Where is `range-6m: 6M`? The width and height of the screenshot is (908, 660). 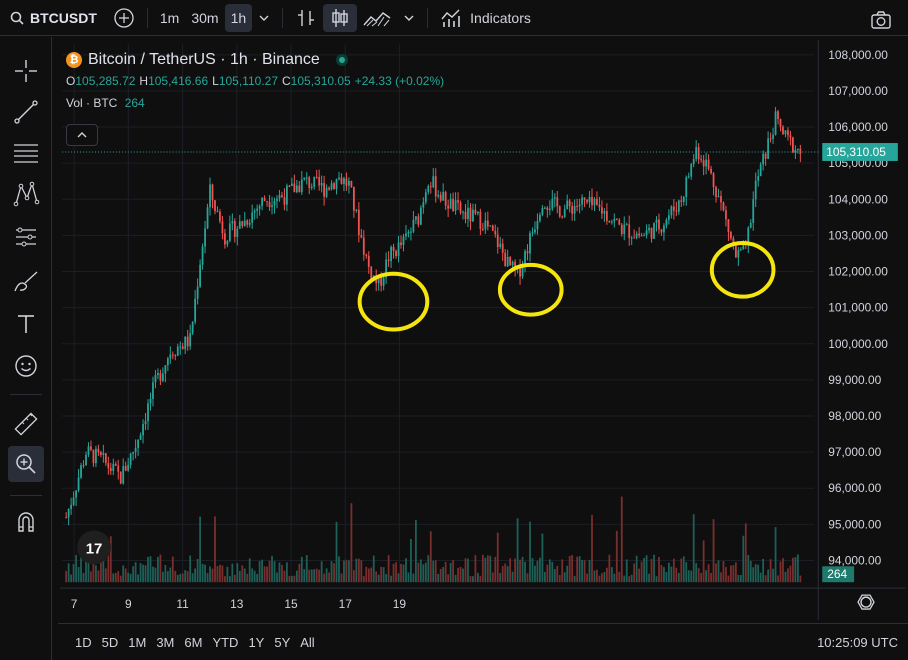 range-6m: 6M is located at coordinates (193, 642).